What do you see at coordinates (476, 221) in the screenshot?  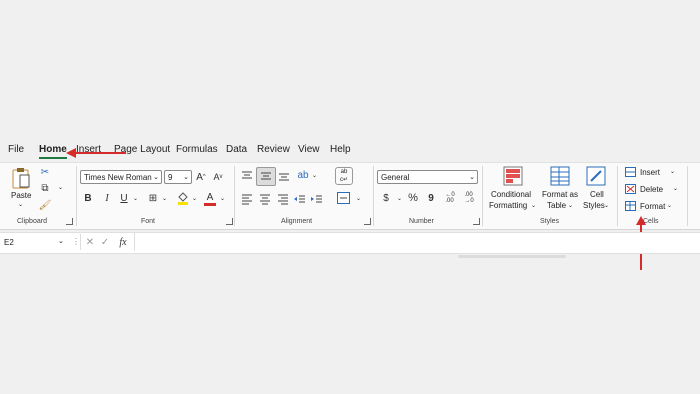 I see `number-launcher-icon` at bounding box center [476, 221].